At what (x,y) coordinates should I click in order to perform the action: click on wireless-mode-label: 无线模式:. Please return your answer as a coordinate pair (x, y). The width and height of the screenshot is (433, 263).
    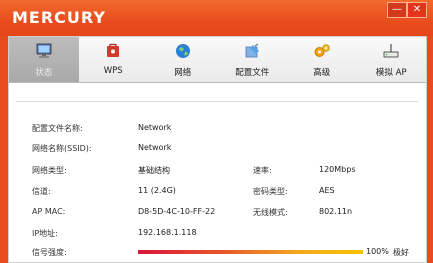
    Looking at the image, I should click on (270, 212).